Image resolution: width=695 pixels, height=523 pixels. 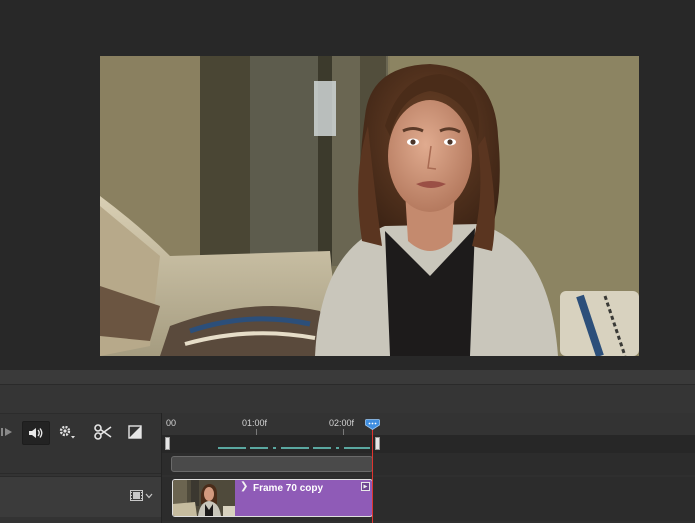 I want to click on clip-thumbnail, so click(x=204, y=498).